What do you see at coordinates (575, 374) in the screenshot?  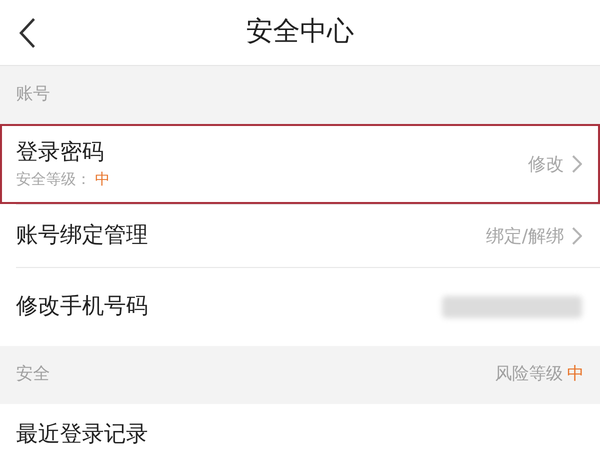 I see `risk-value: 中` at bounding box center [575, 374].